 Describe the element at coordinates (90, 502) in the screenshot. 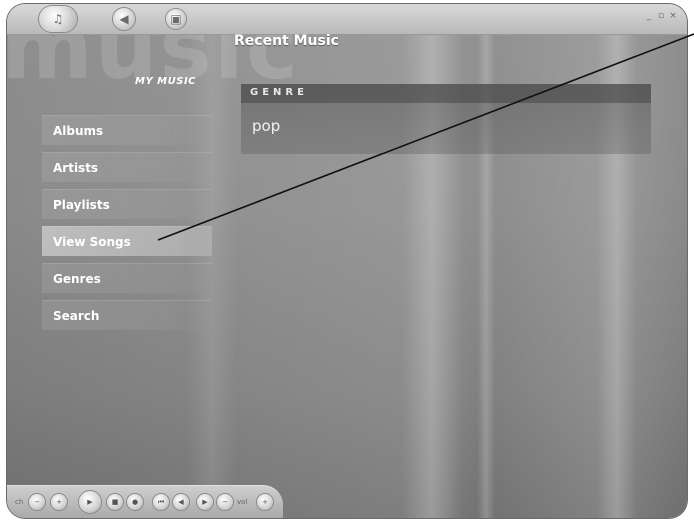

I see `play-pause-icon: ▶` at that location.